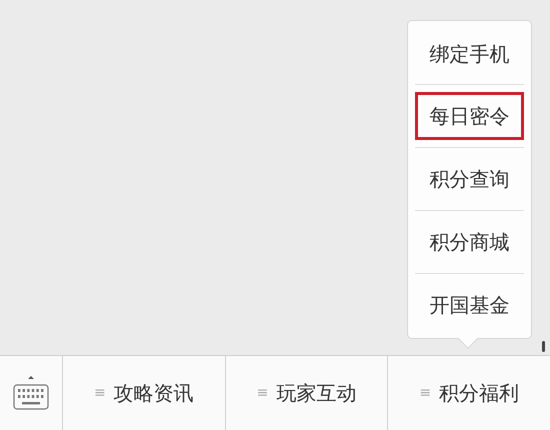 This screenshot has width=550, height=430. Describe the element at coordinates (469, 305) in the screenshot. I see `menu-item: 开国基金` at that location.